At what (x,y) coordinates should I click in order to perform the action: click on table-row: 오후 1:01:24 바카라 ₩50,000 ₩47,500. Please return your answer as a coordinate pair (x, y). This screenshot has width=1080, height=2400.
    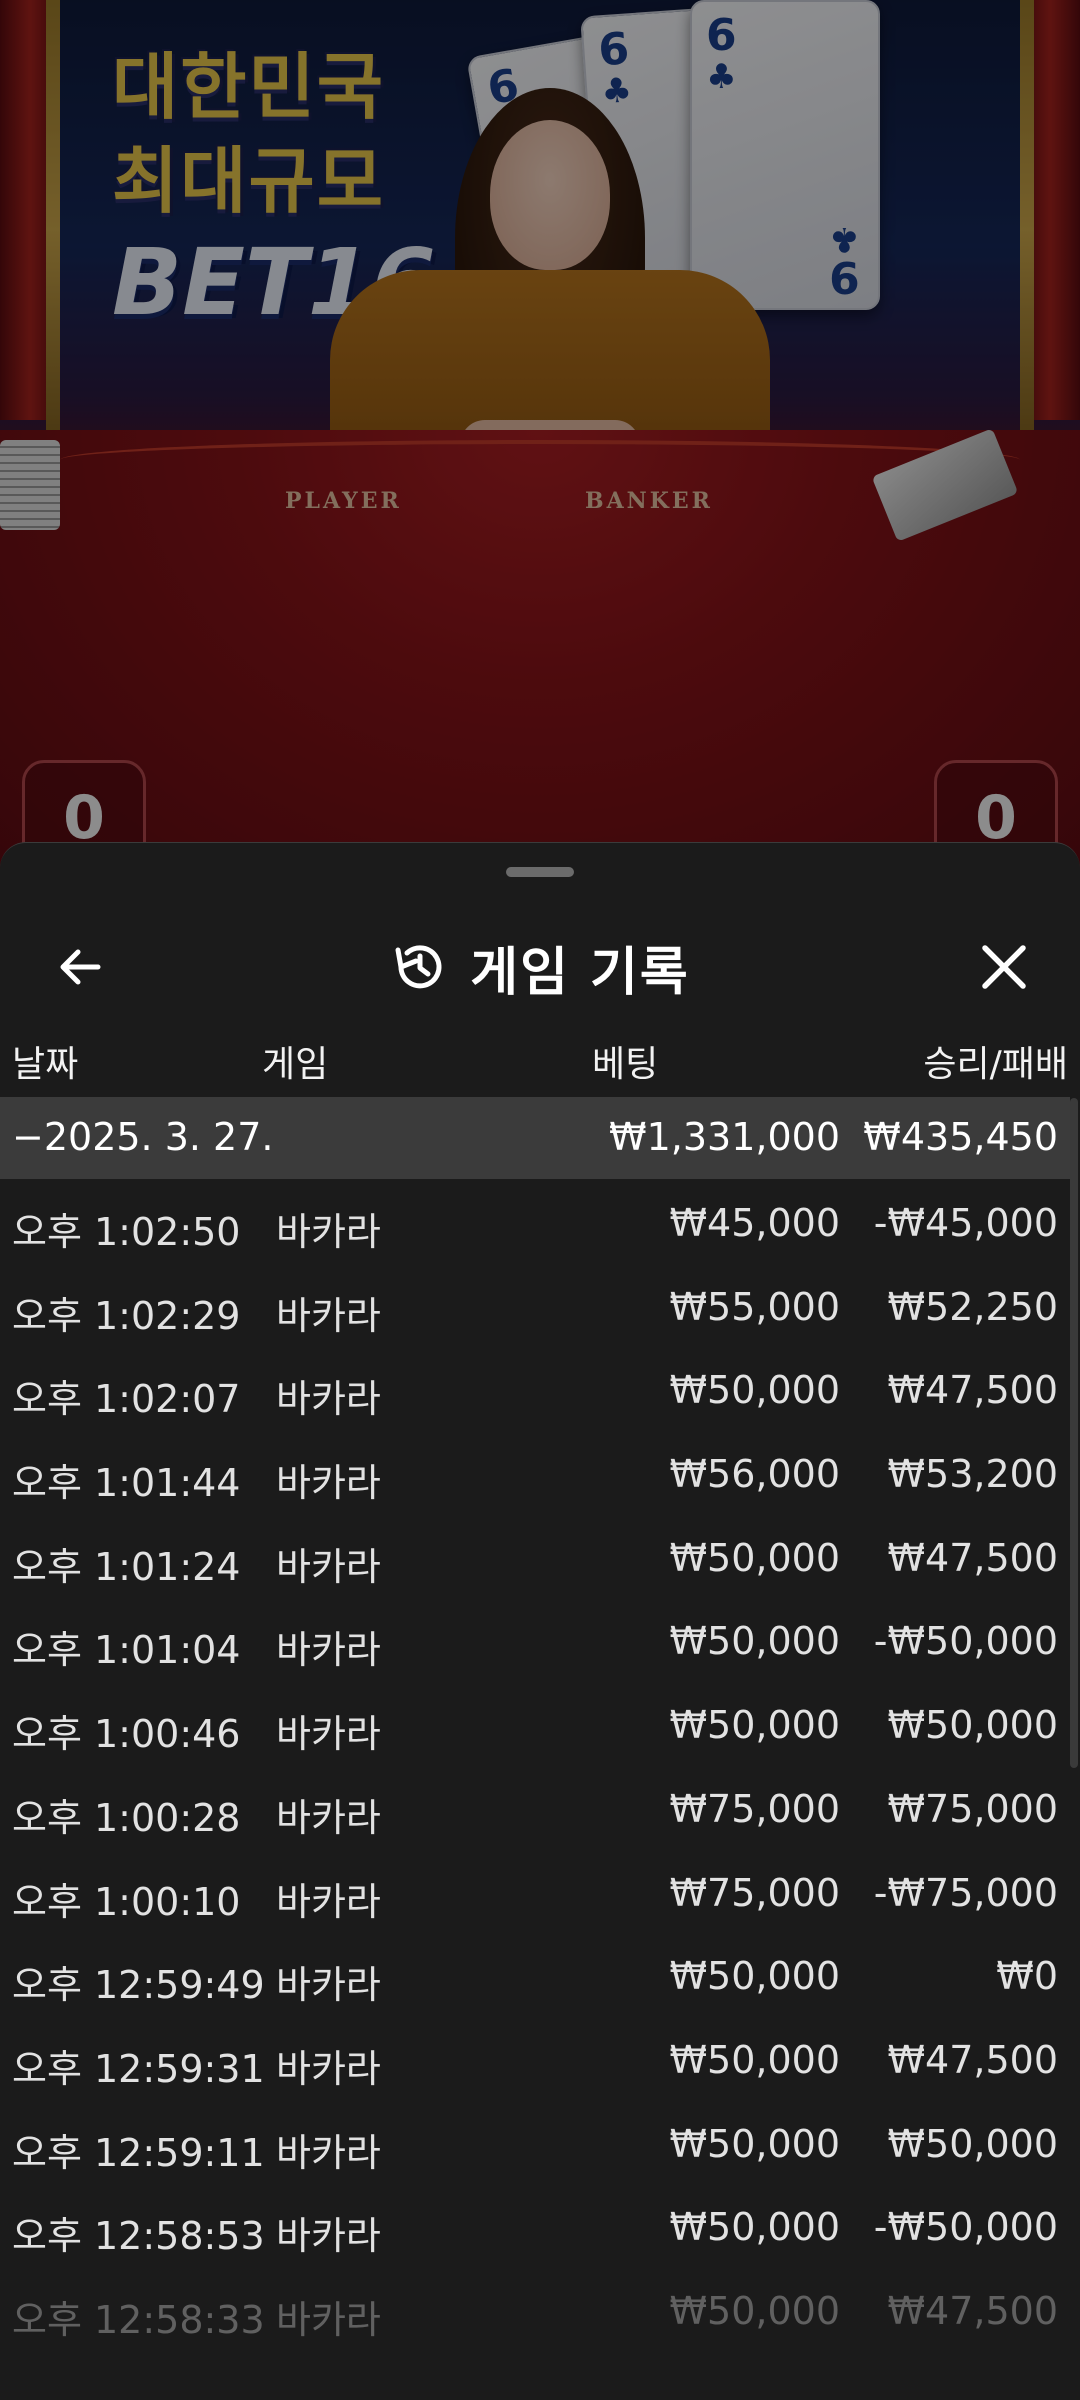
    Looking at the image, I should click on (535, 1556).